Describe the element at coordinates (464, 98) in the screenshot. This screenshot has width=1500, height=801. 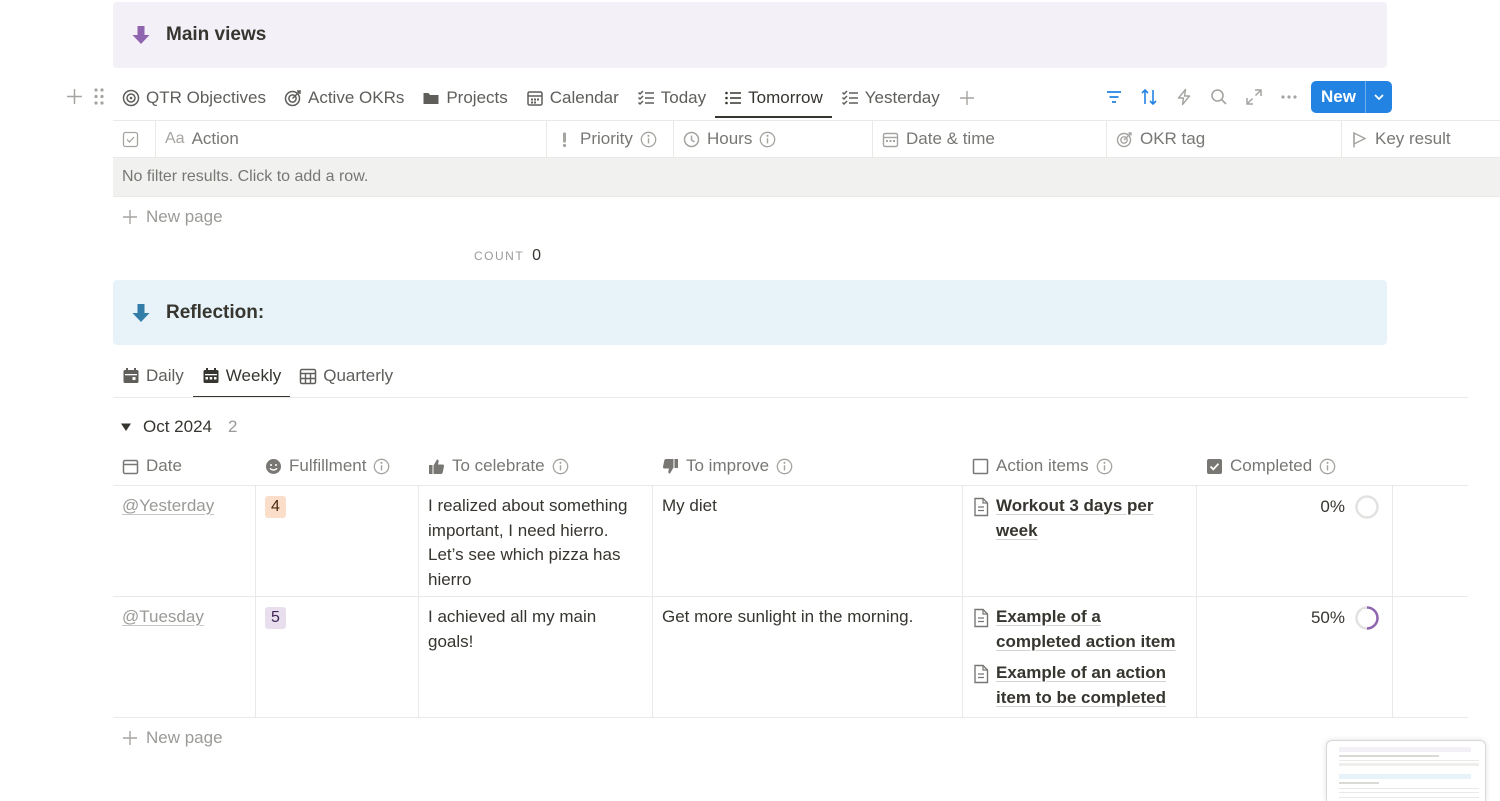
I see `tab-projects: Projects` at that location.